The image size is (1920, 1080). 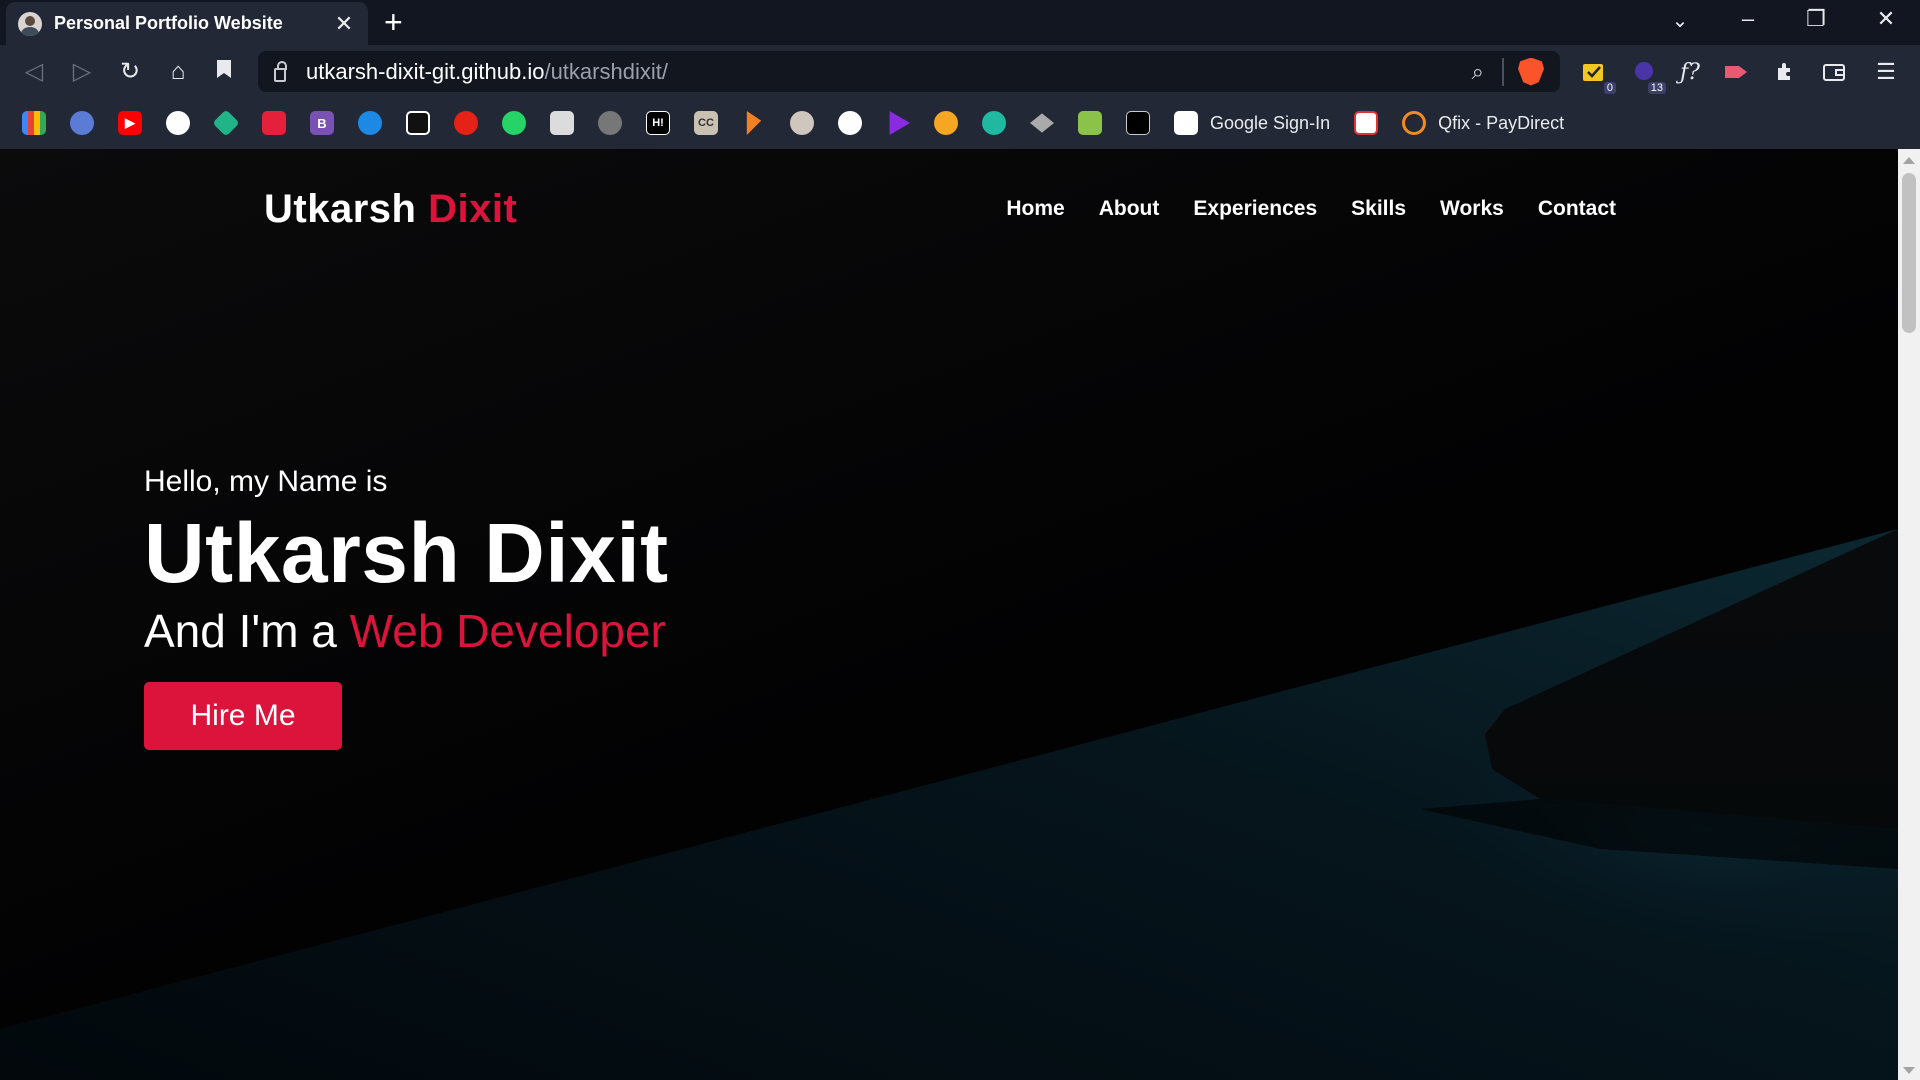 What do you see at coordinates (899, 123) in the screenshot?
I see `play-icon` at bounding box center [899, 123].